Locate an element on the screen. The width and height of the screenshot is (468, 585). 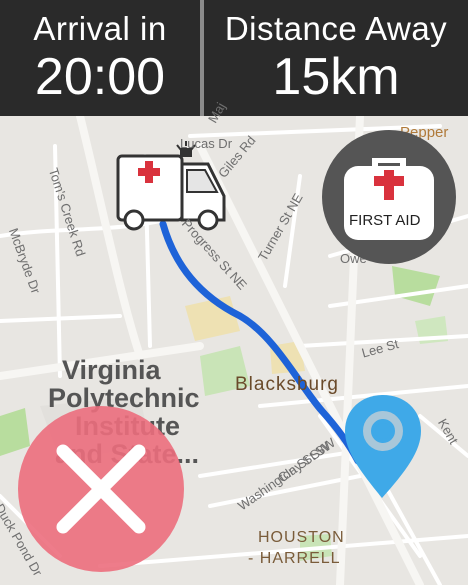
distance-panel: Distance Away 15km is located at coordinates (336, 58).